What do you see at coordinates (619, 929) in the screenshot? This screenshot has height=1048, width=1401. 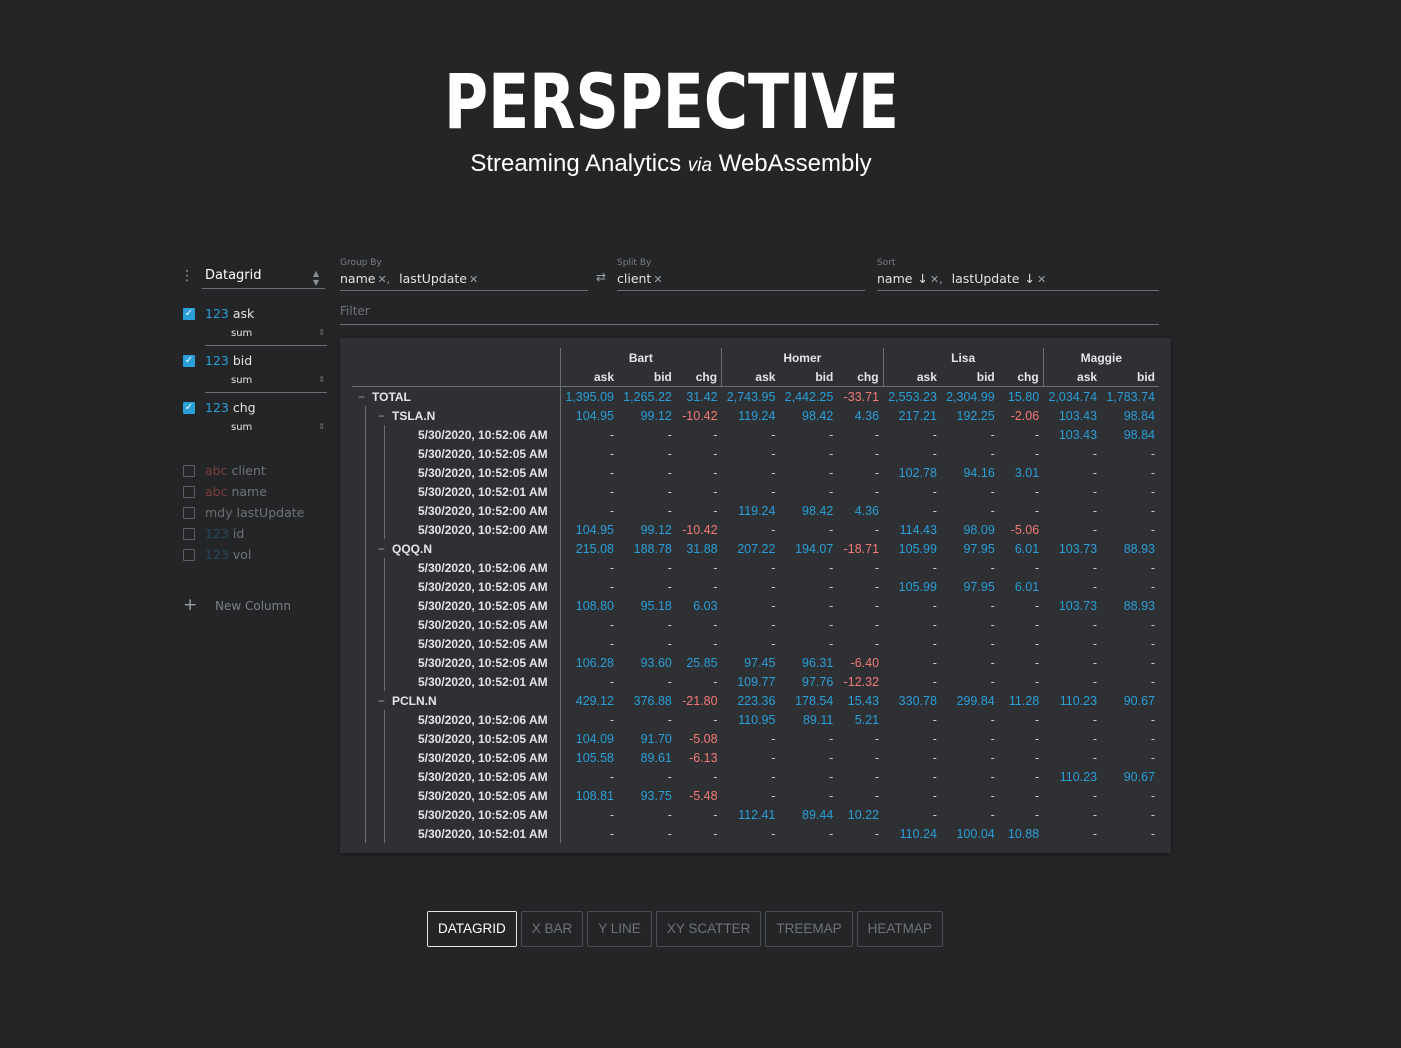 I see `tab-y-line: Y LINE` at bounding box center [619, 929].